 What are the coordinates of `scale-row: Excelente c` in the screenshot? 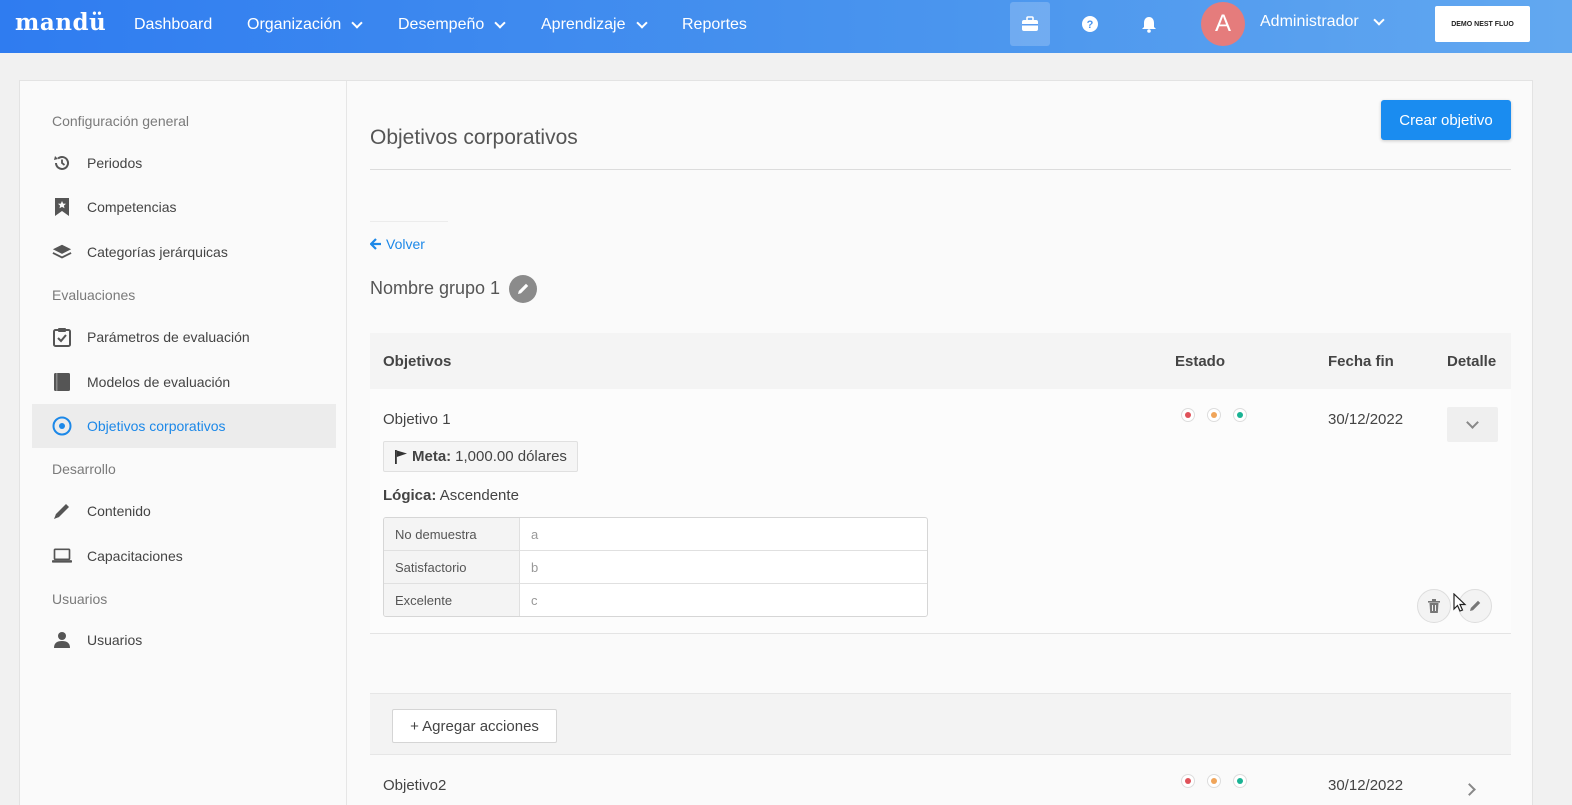 It's located at (655, 600).